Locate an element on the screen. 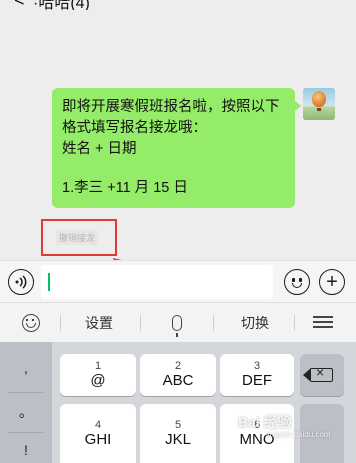  punct-key-exclaim: ! is located at coordinates (26, 450).